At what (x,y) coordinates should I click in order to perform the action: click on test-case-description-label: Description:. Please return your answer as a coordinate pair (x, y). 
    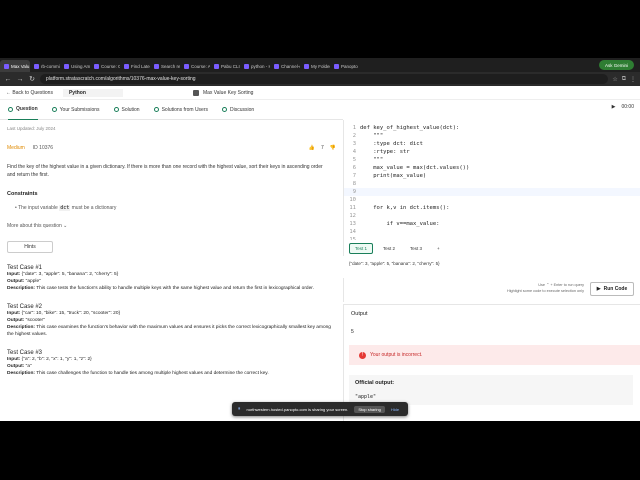
    Looking at the image, I should click on (21, 327).